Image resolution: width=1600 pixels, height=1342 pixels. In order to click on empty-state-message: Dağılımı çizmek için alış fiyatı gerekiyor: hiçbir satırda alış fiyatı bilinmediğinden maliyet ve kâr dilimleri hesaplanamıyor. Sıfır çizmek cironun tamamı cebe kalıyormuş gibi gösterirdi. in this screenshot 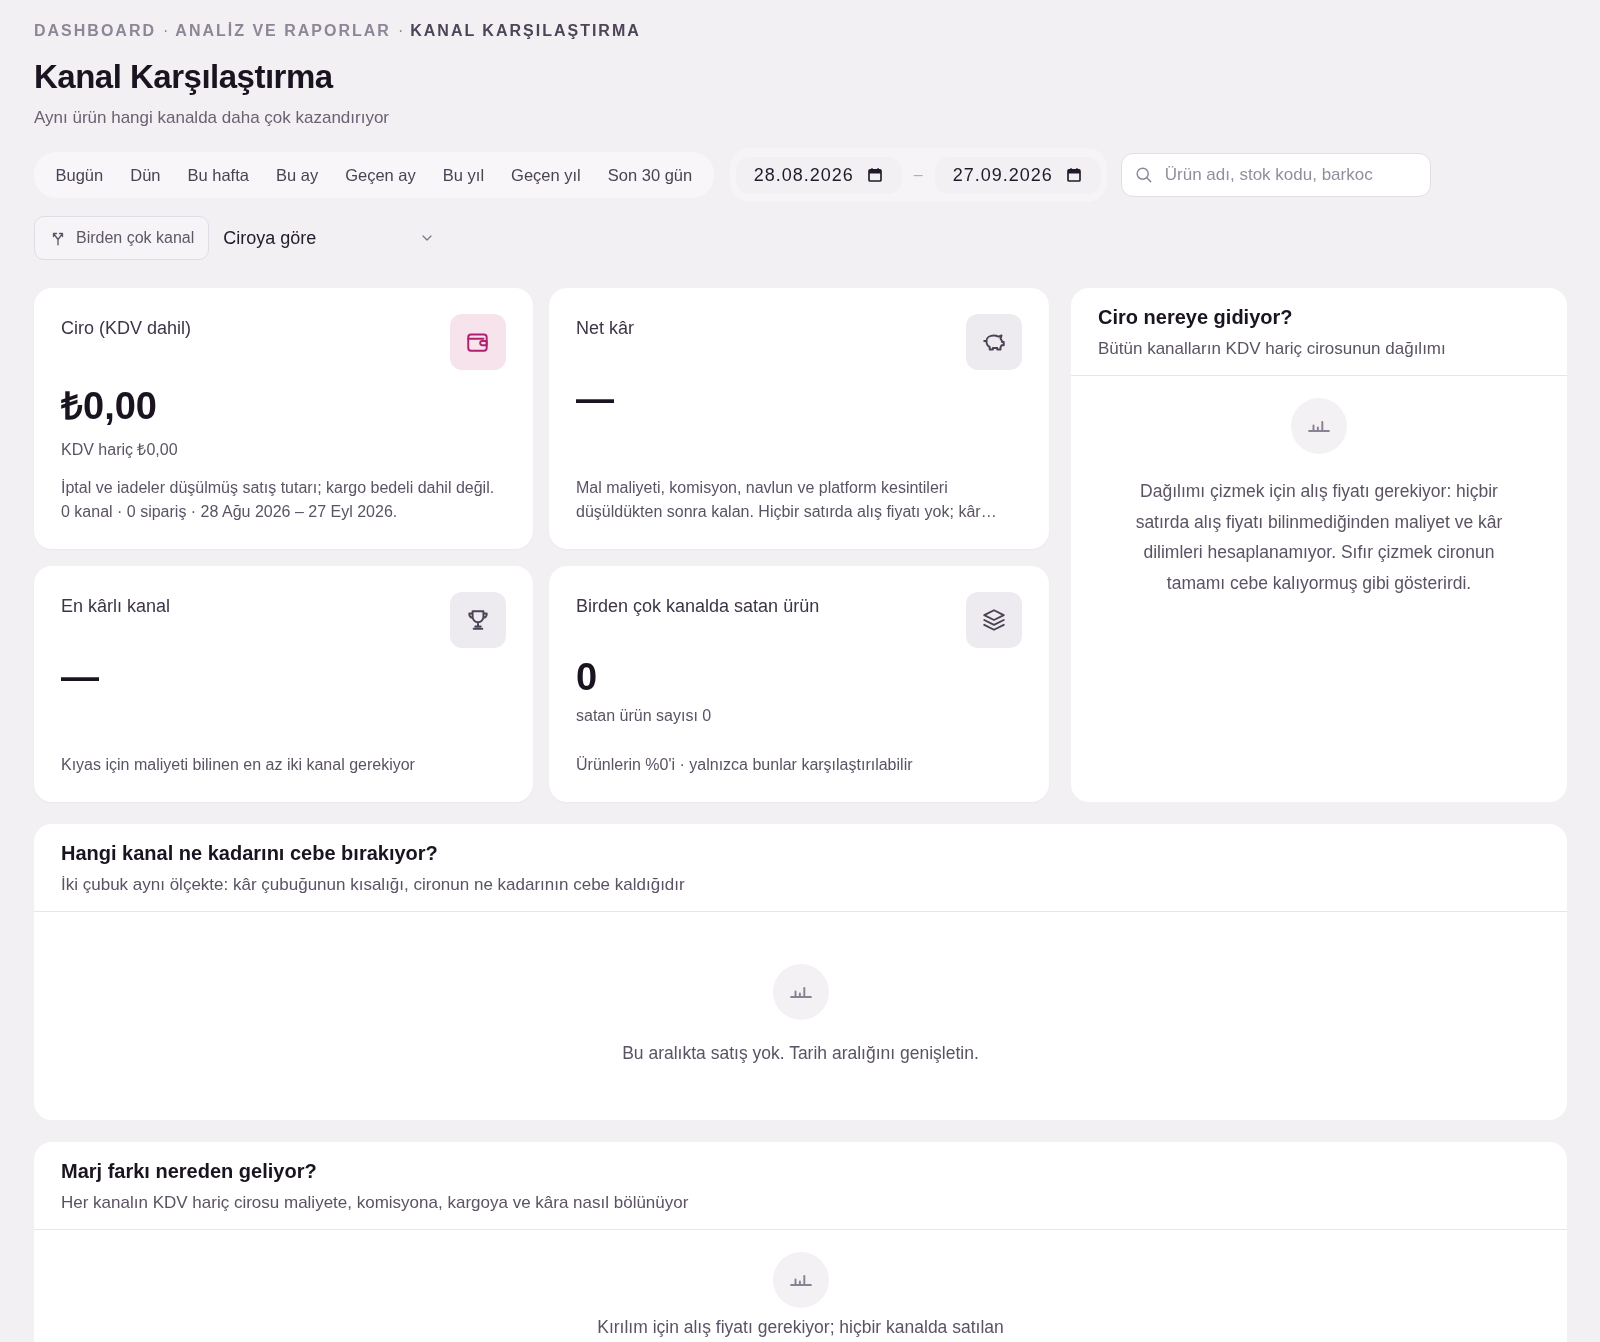, I will do `click(1319, 537)`.